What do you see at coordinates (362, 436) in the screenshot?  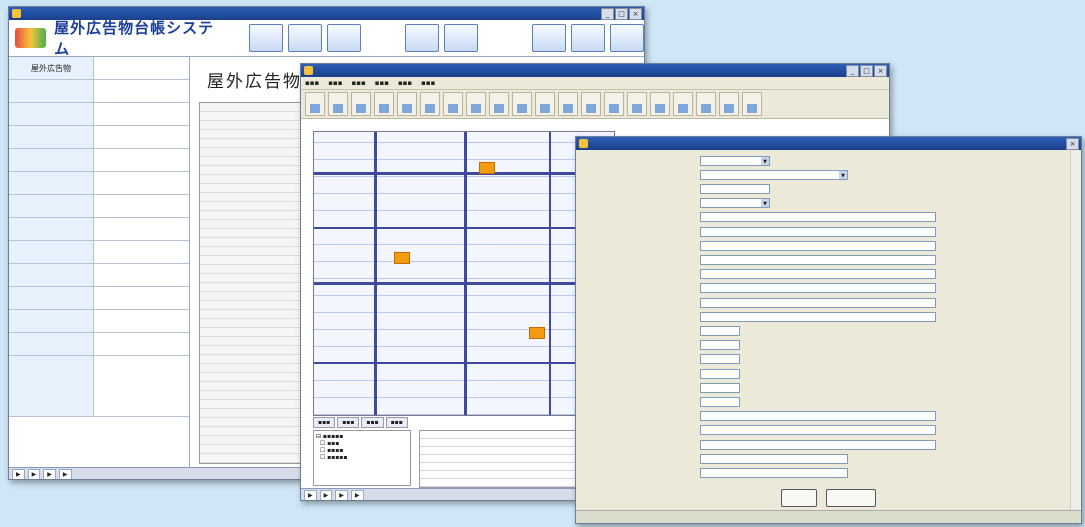 I see `tree-node: ⊟ ▪▪▪▪▪` at bounding box center [362, 436].